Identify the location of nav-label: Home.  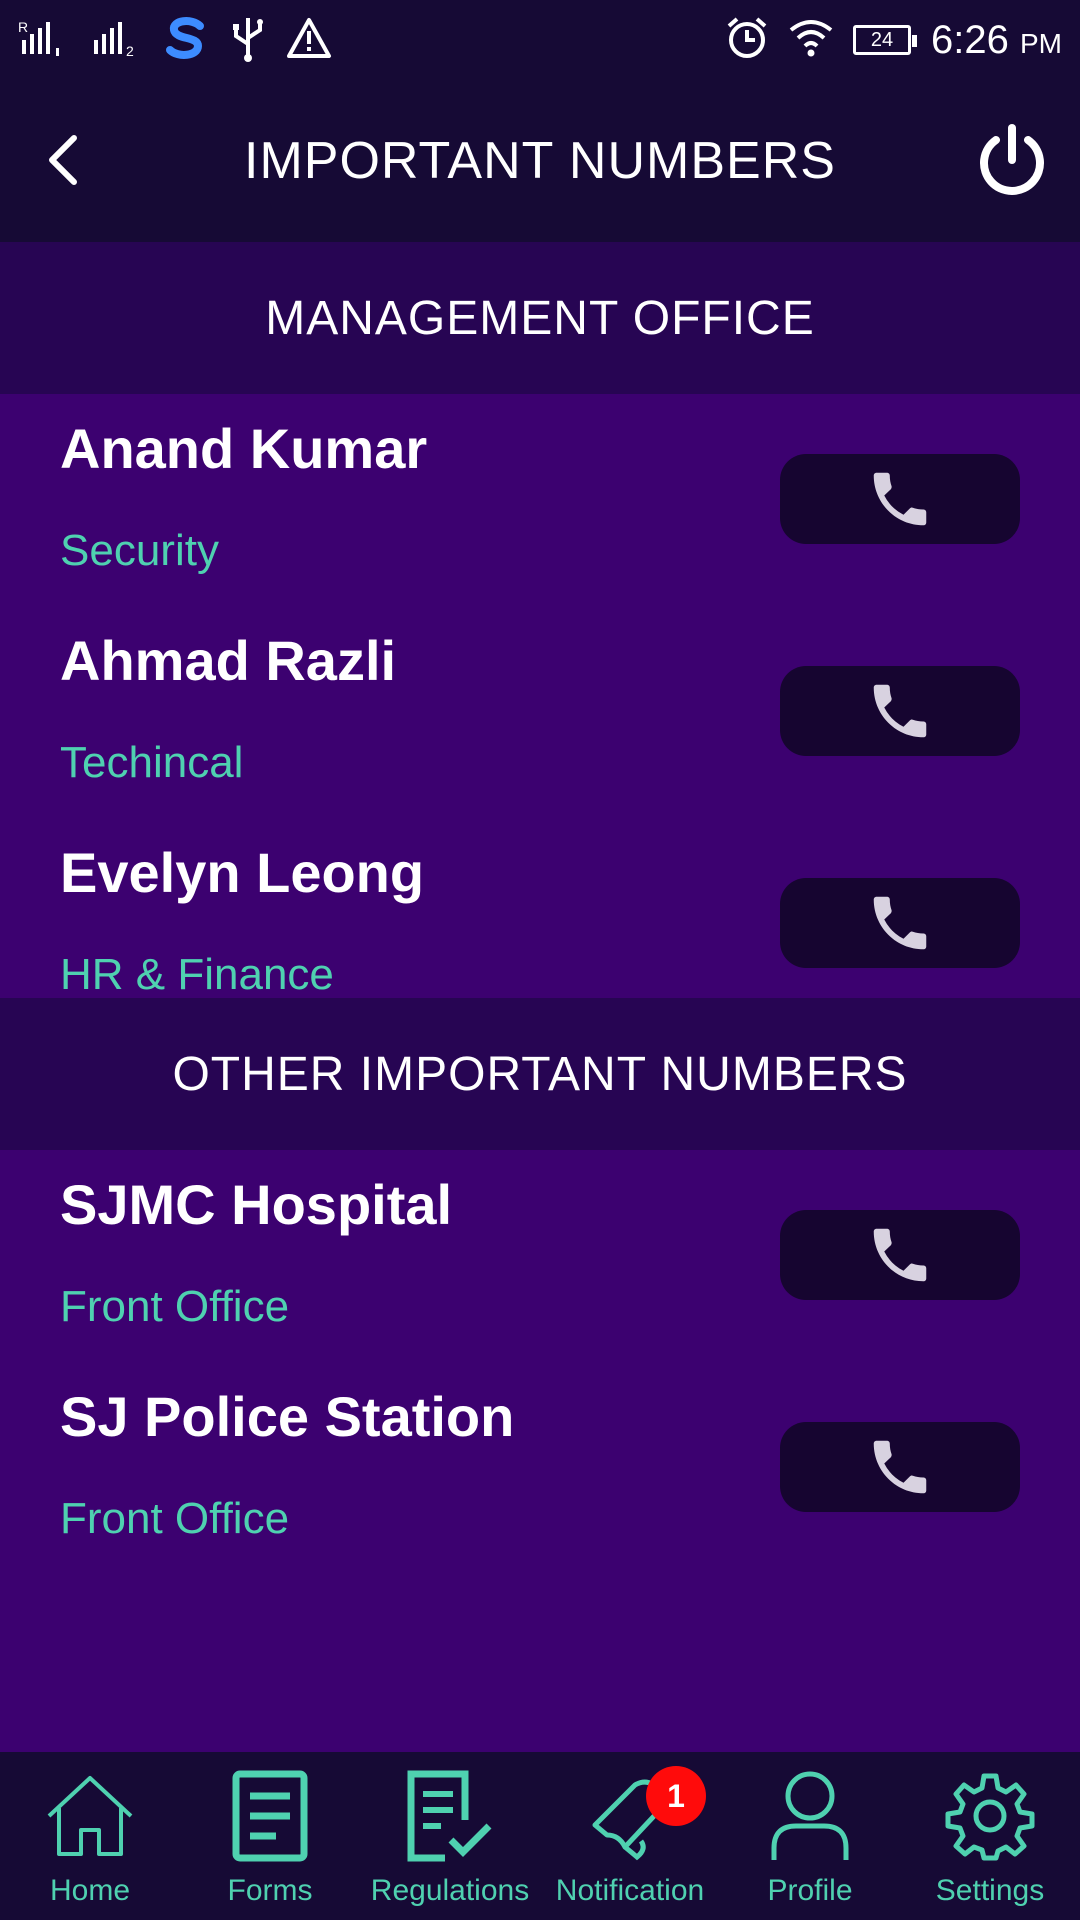
(90, 1890).